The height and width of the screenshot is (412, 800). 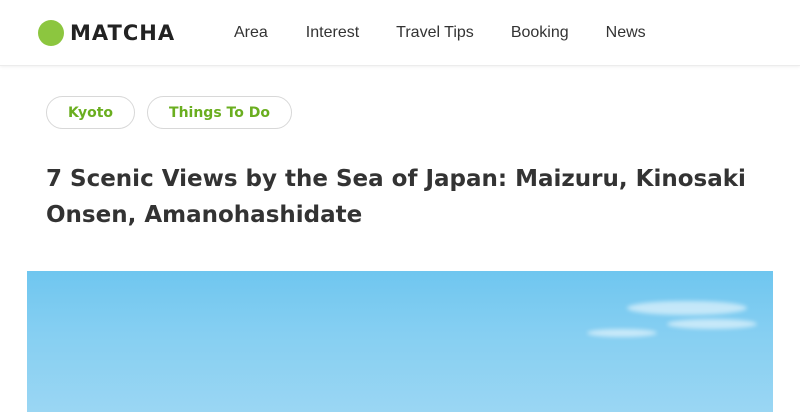 I want to click on logo-link: MATCHA, so click(x=106, y=33).